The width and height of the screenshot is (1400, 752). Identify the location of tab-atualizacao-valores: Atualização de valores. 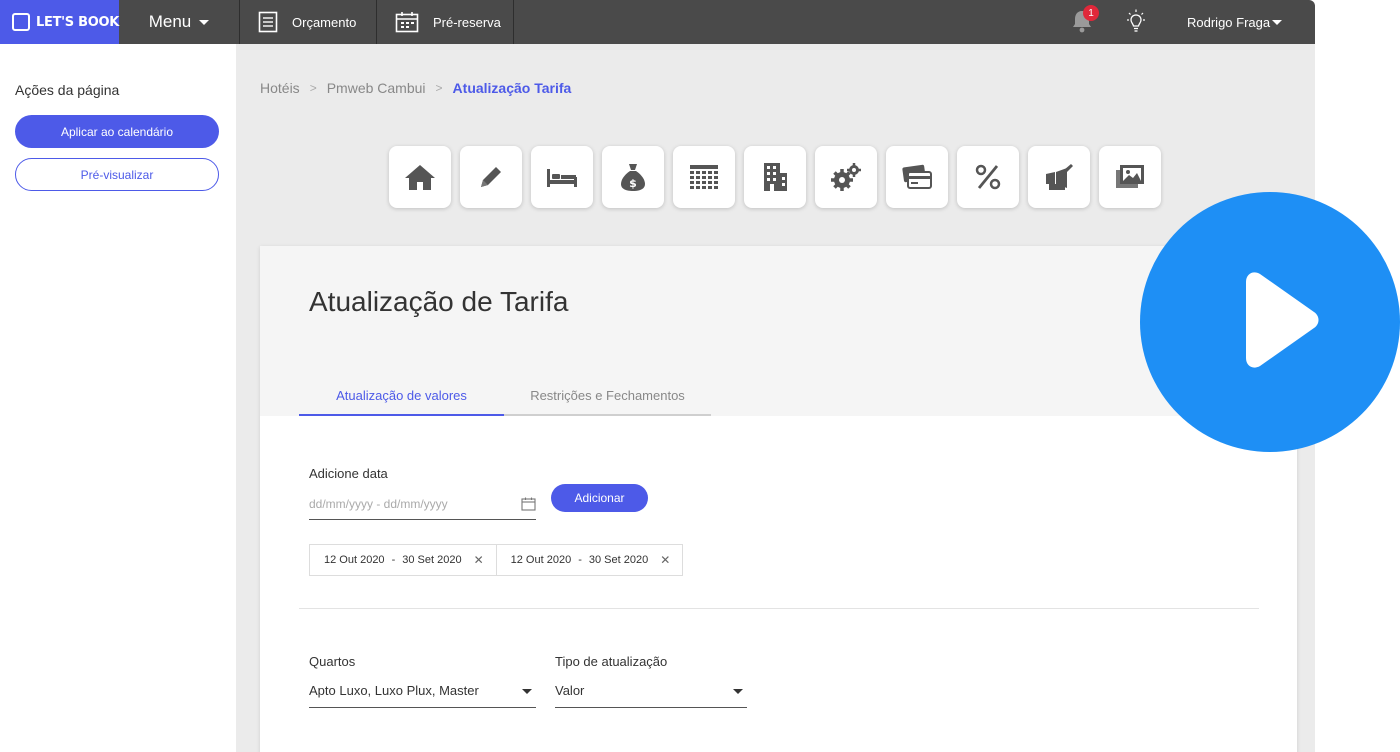
(401, 396).